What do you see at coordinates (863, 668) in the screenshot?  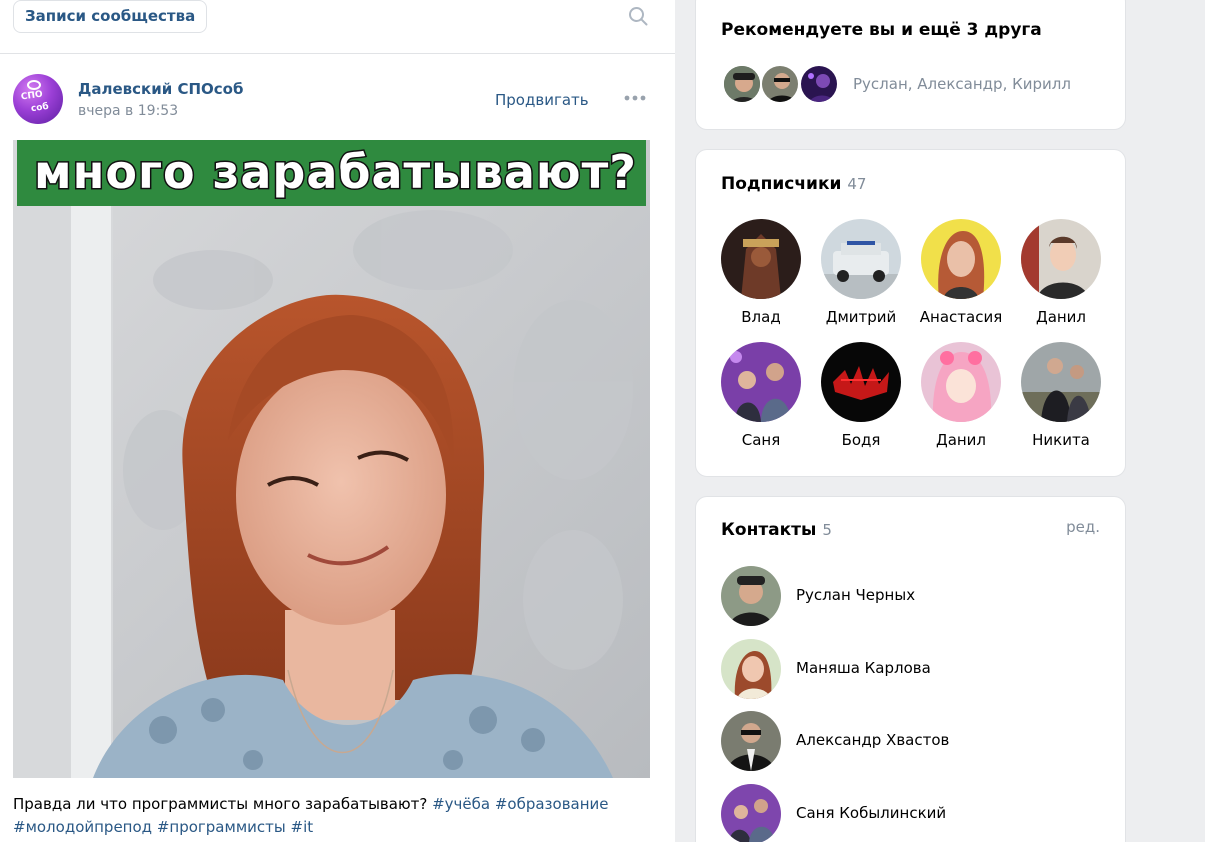 I see `contact-name: Маняша Карлова` at bounding box center [863, 668].